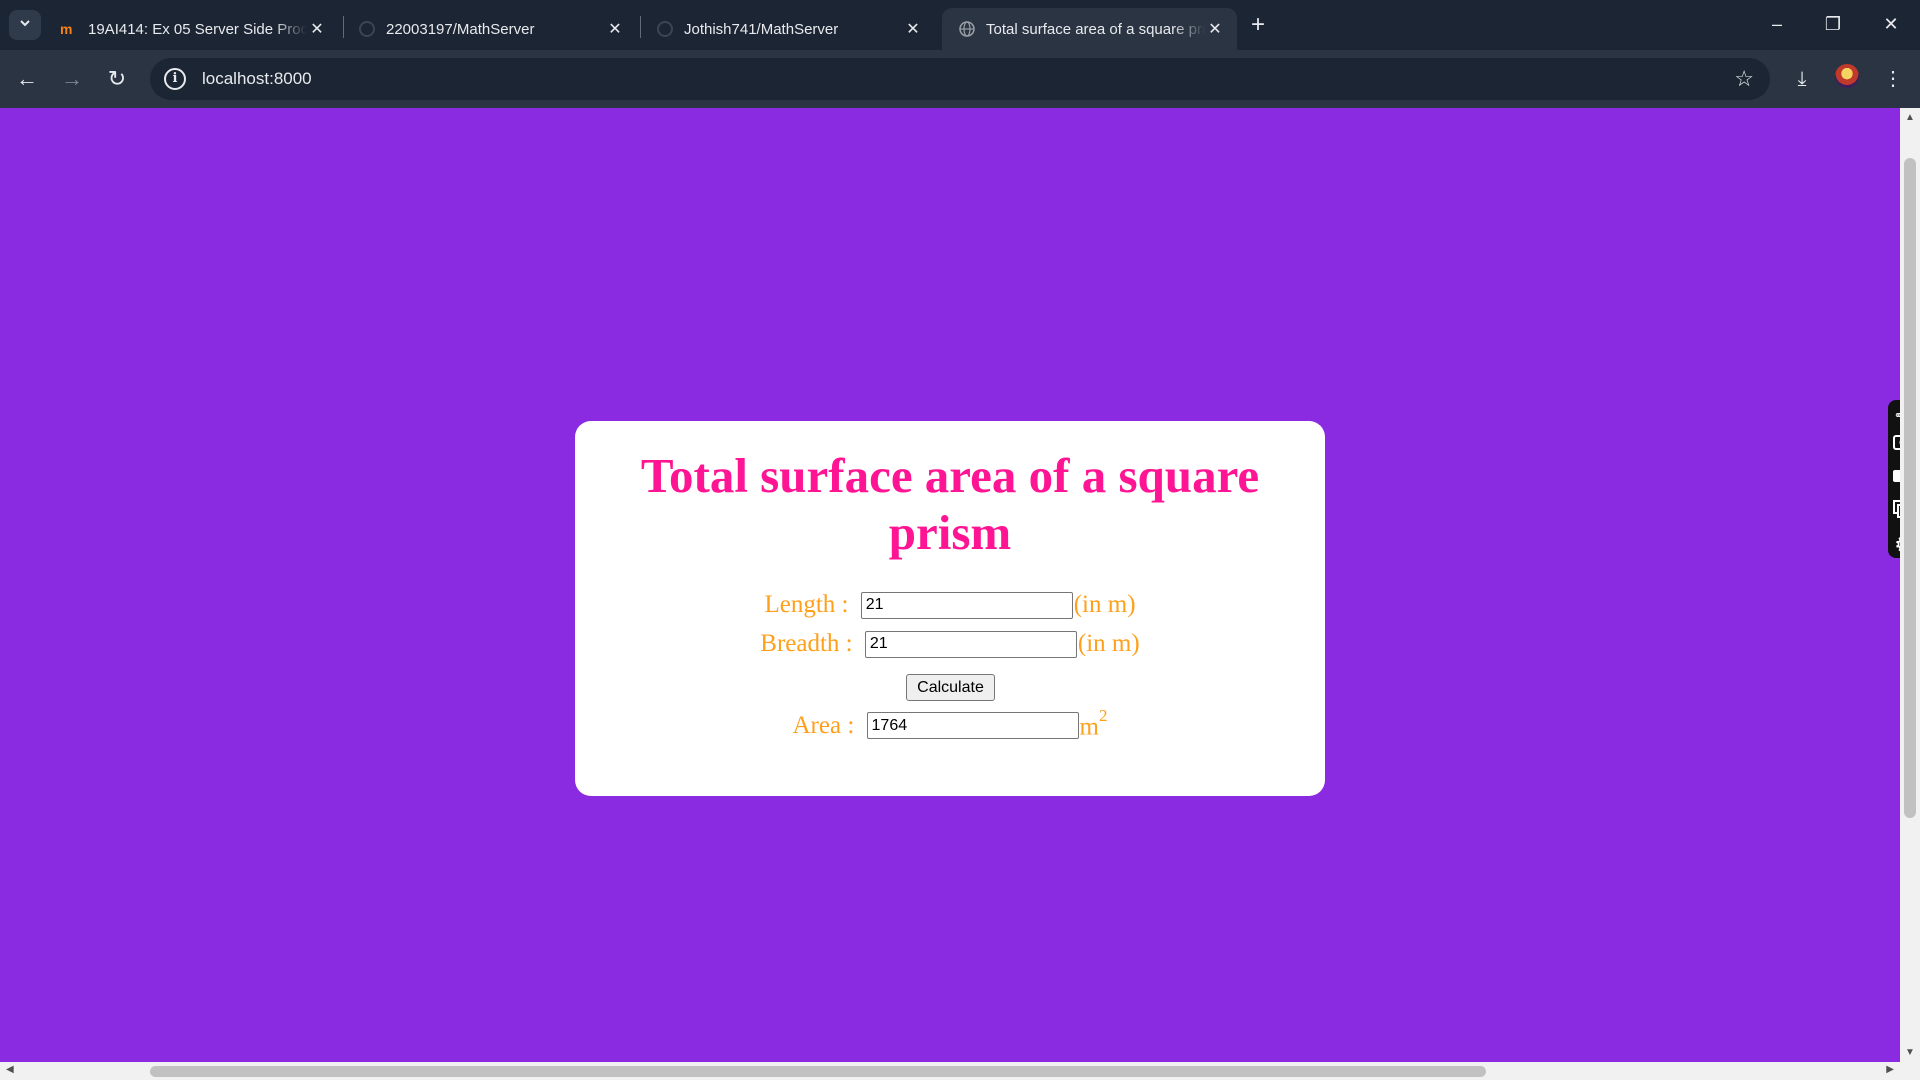 The height and width of the screenshot is (1080, 1920). I want to click on globe-icon, so click(967, 29).